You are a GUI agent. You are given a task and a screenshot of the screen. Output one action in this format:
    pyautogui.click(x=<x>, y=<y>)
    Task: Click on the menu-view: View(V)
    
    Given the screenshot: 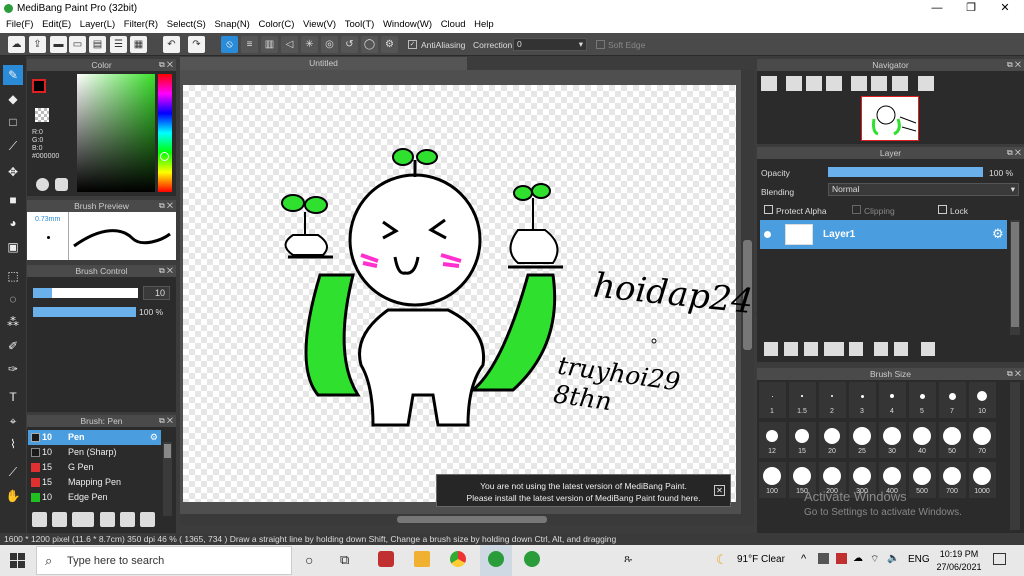 What is the action you would take?
    pyautogui.click(x=316, y=23)
    